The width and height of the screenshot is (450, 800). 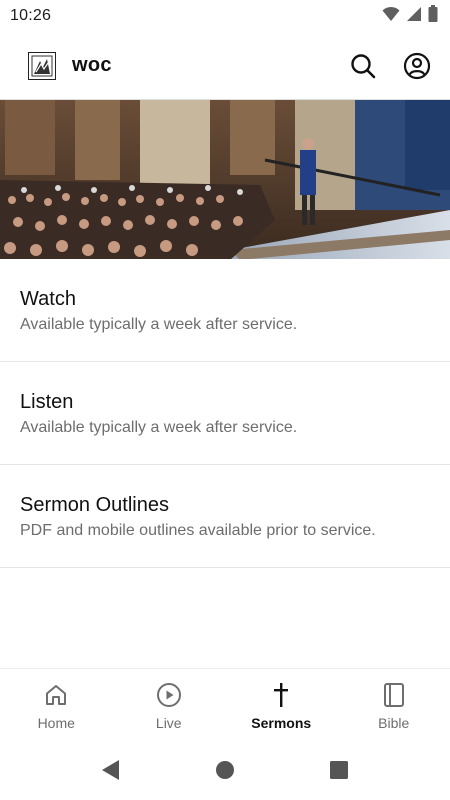 I want to click on cross-icon, so click(x=281, y=695).